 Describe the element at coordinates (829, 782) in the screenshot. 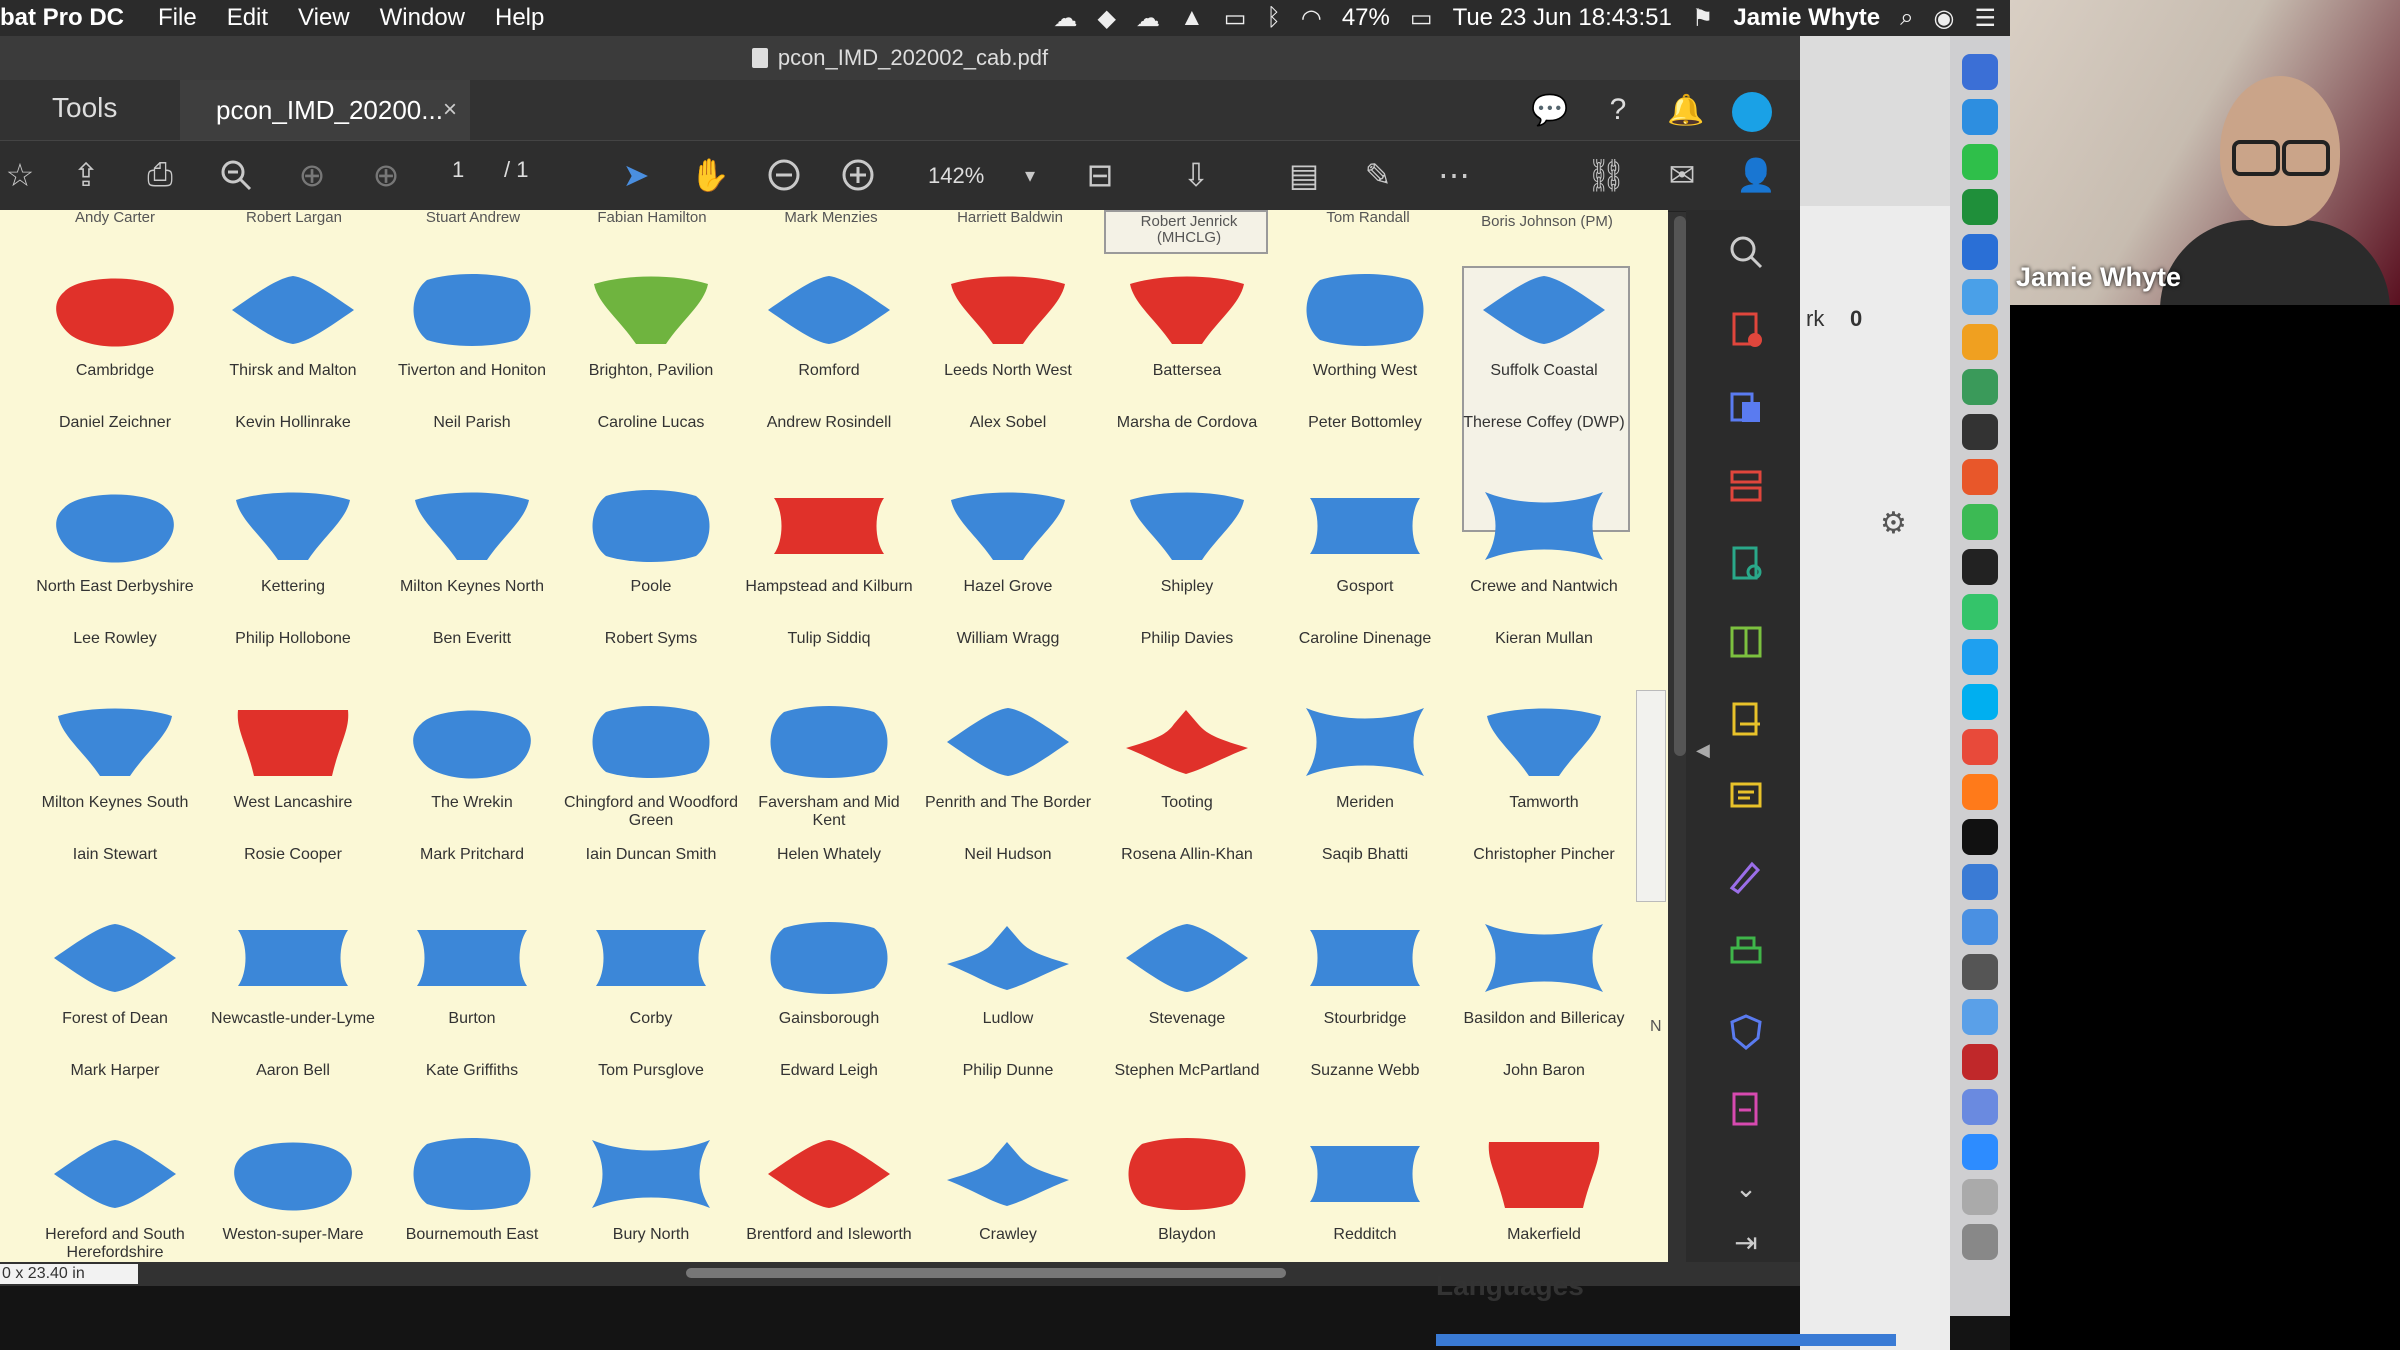

I see `constituency-cell: Faversham and Mid Kent Helen Whately` at that location.